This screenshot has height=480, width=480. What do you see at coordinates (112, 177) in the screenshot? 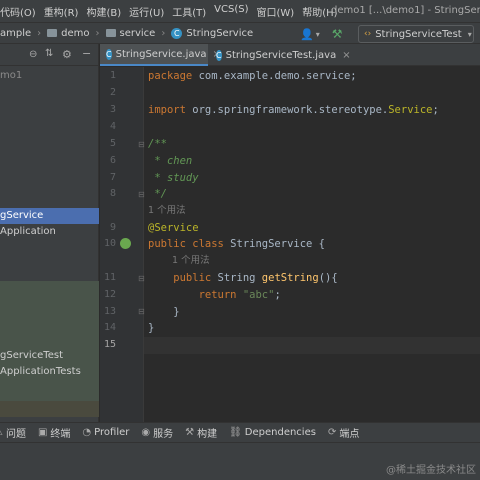
I see `line-number: 7` at bounding box center [112, 177].